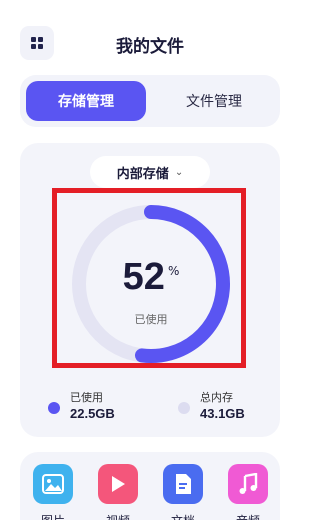  Describe the element at coordinates (248, 516) in the screenshot. I see `category-label: 音频` at that location.